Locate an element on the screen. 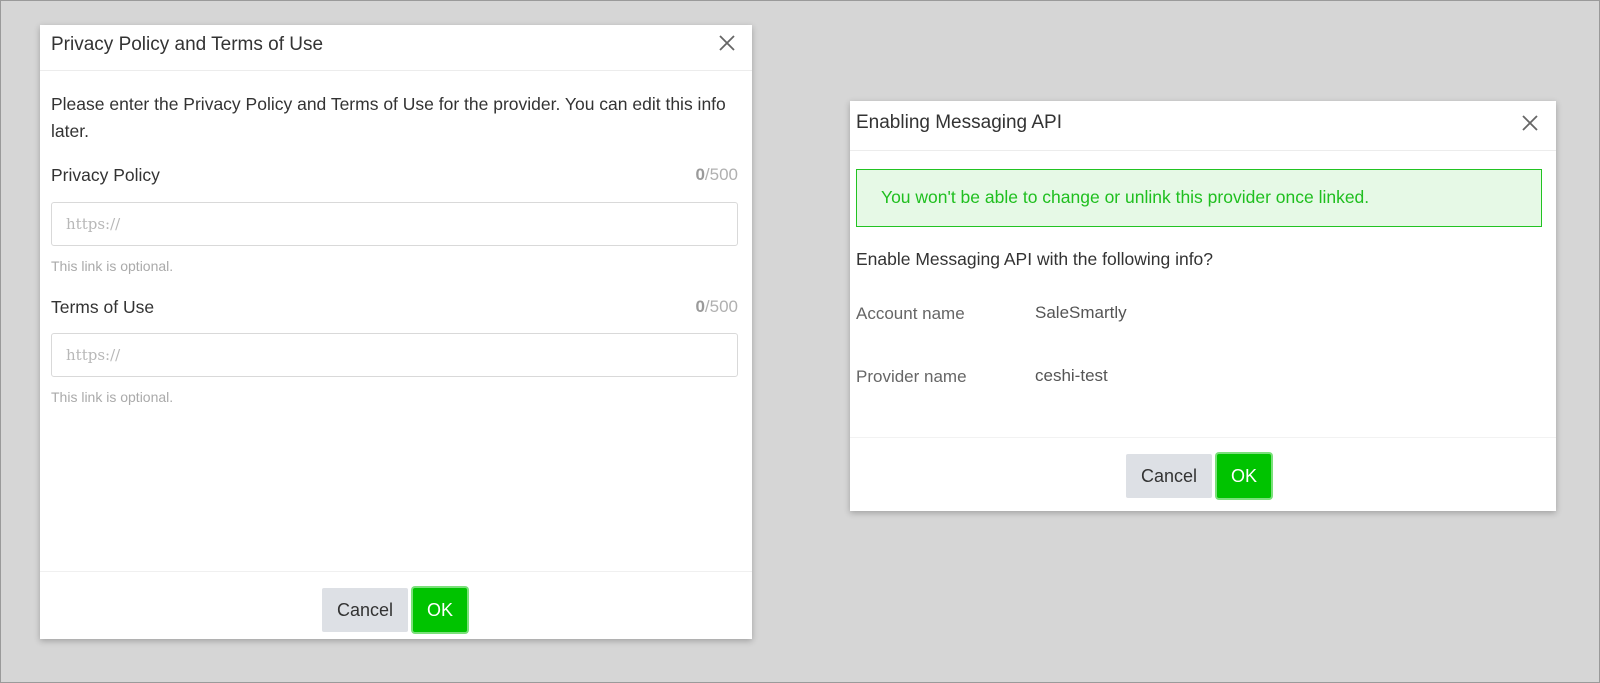 This screenshot has height=683, width=1600. terms-of-use-counter: 0/500 is located at coordinates (716, 306).